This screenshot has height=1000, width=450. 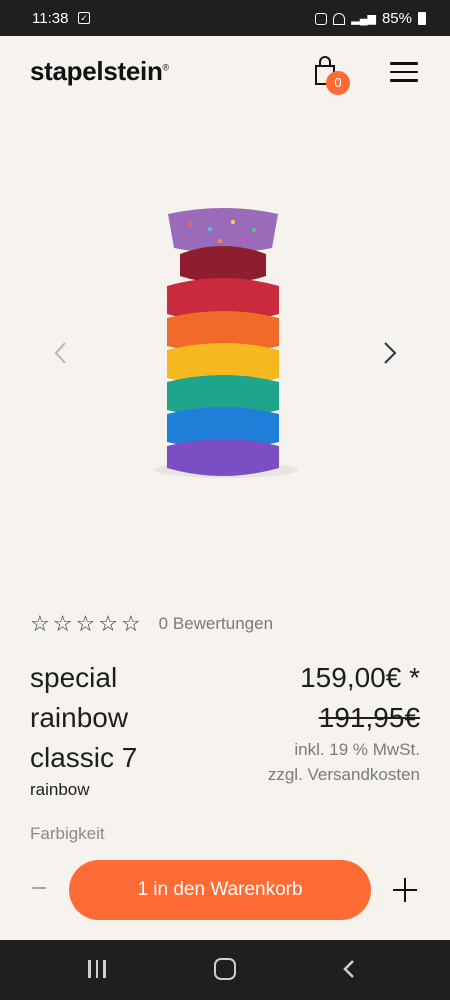 What do you see at coordinates (339, 18) in the screenshot?
I see `wifi-icon` at bounding box center [339, 18].